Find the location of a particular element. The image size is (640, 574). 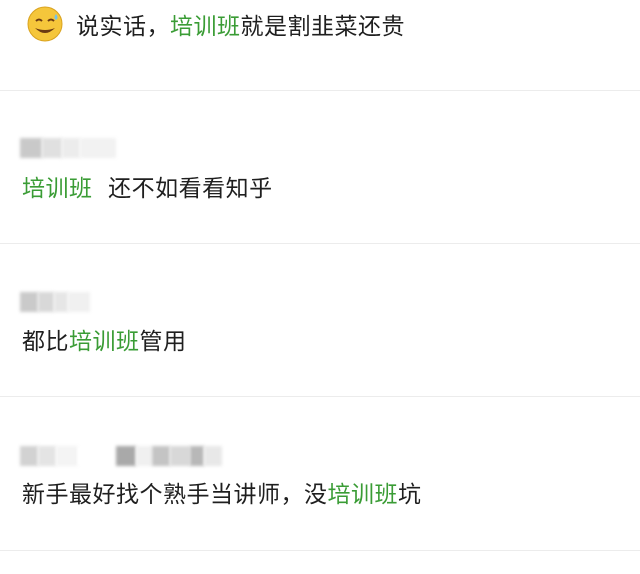

grinning-sweat-face-icon is located at coordinates (45, 24).